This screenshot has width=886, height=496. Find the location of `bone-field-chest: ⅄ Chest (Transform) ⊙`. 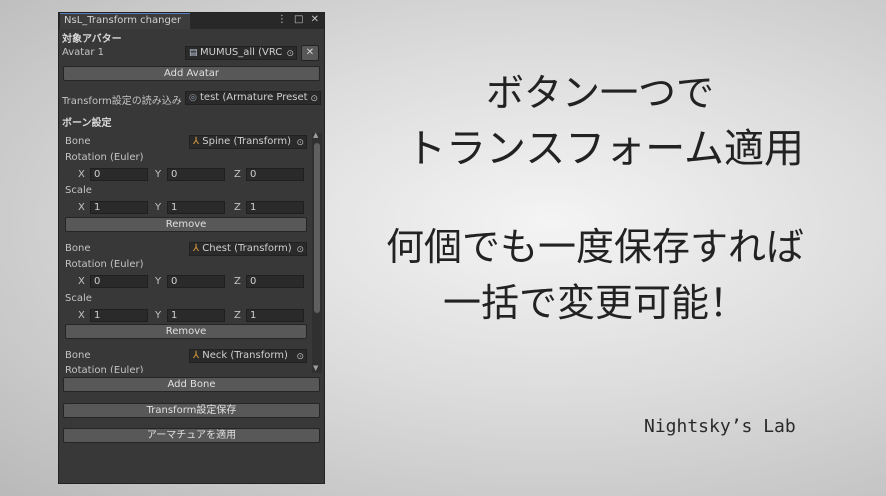

bone-field-chest: ⅄ Chest (Transform) ⊙ is located at coordinates (248, 249).